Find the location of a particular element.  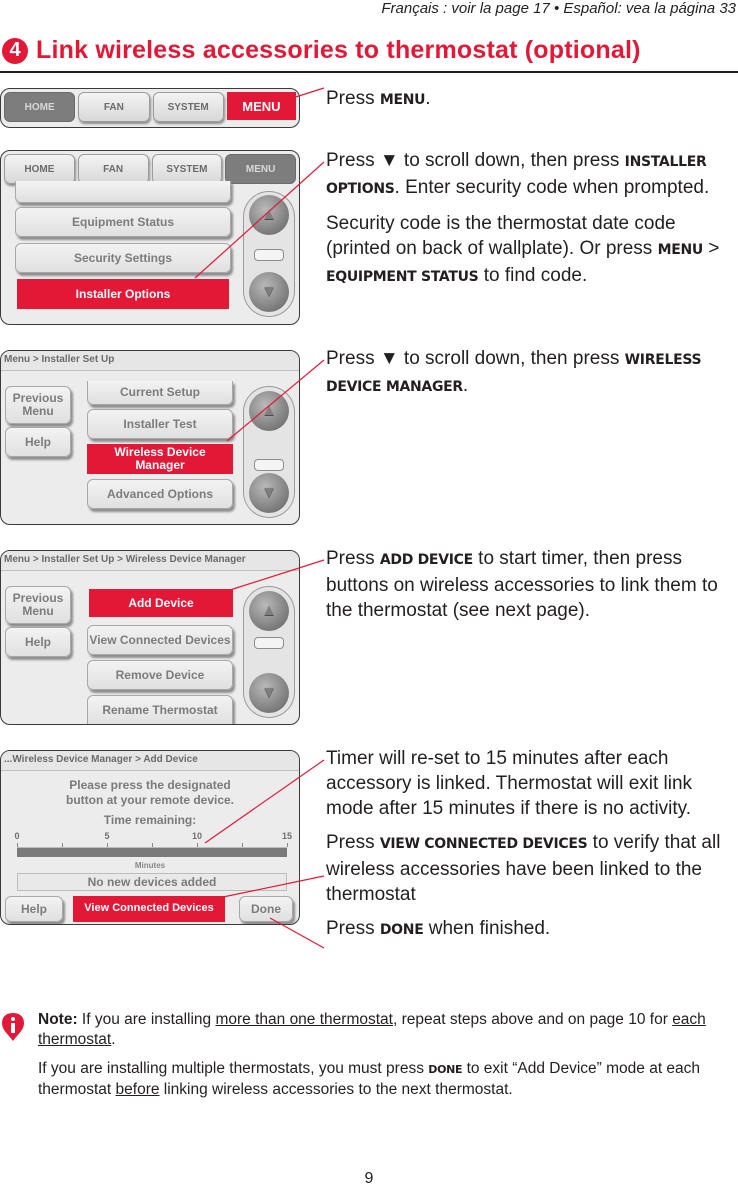

remove-device-button: Remove Device is located at coordinates (160, 675).